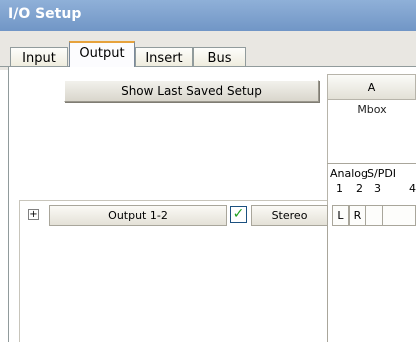 The image size is (416, 342). I want to click on channel-number-2: 2, so click(359, 188).